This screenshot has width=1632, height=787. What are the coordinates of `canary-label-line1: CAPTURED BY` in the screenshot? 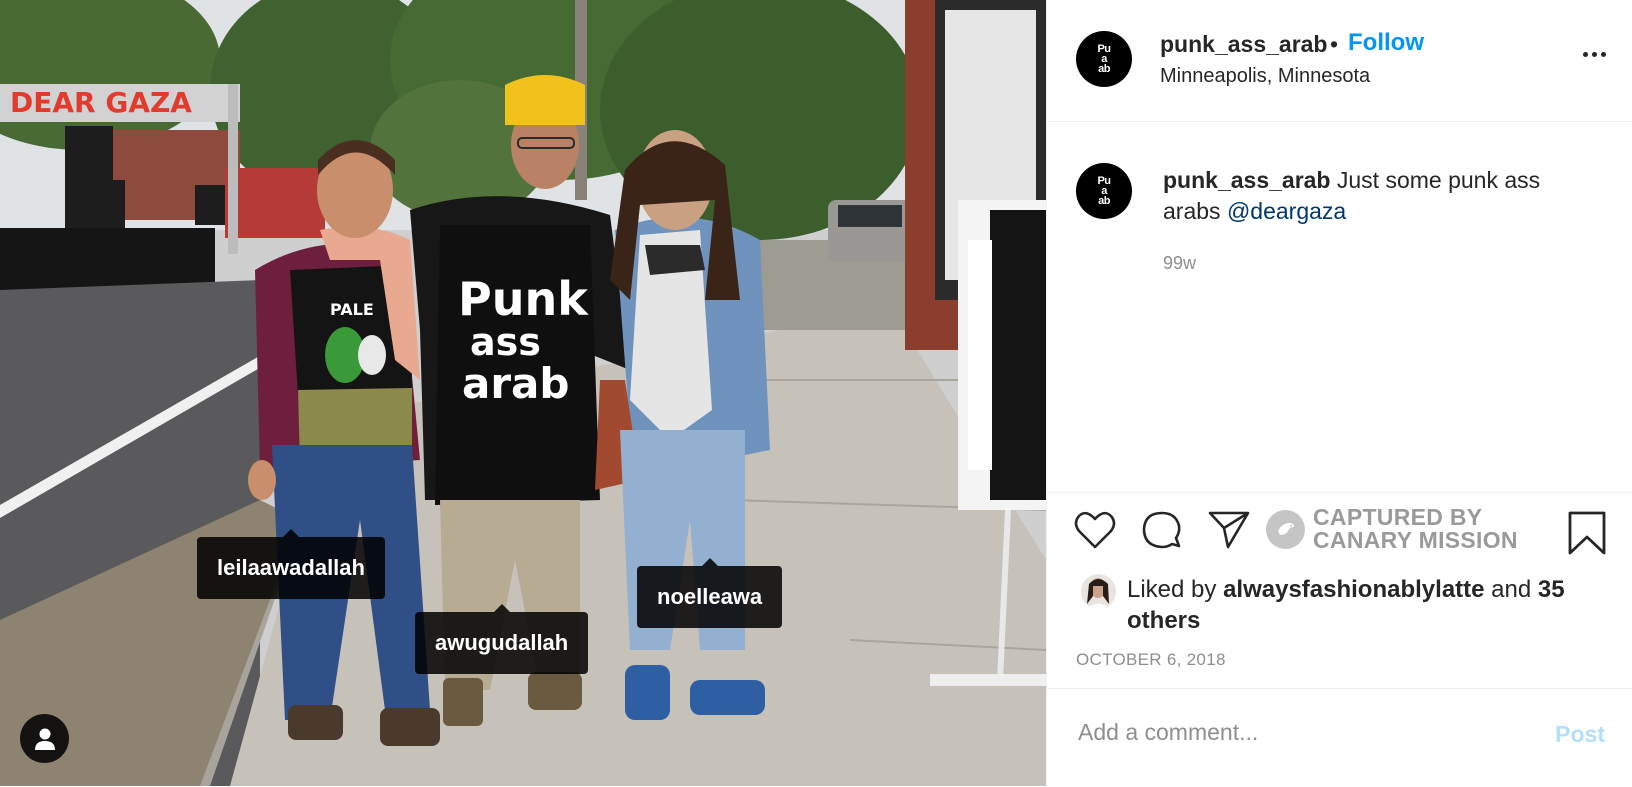 It's located at (1398, 517).